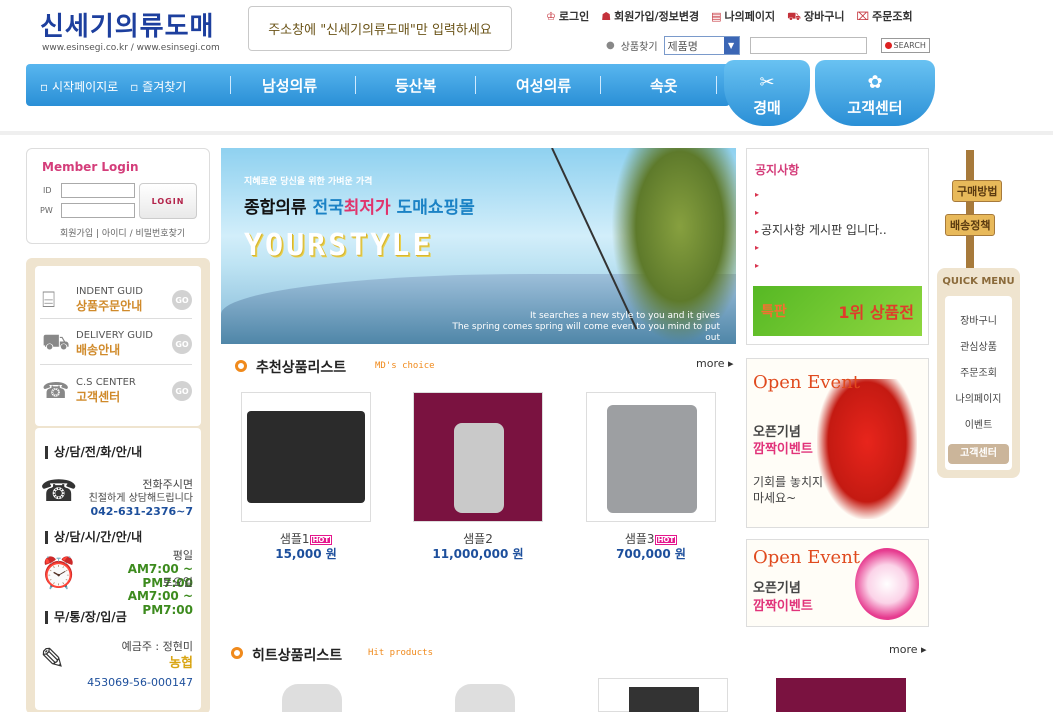  I want to click on promo-banner: 특판 1위 상품전, so click(837, 311).